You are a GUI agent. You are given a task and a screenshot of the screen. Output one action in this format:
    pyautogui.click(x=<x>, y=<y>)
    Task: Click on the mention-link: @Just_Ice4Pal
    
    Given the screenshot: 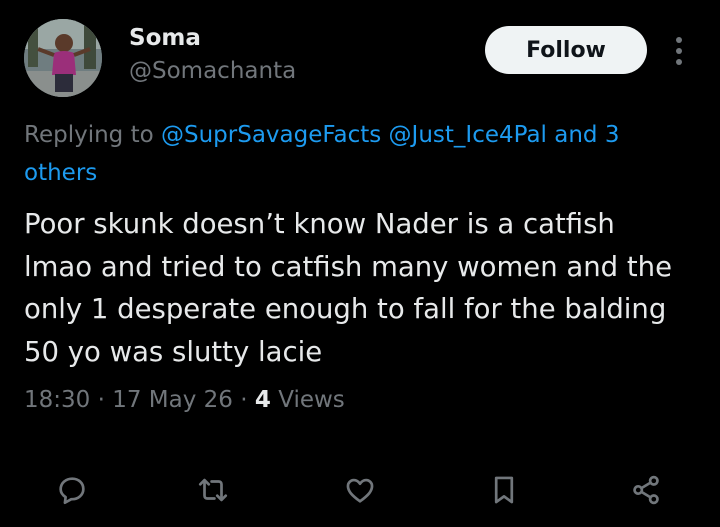 What is the action you would take?
    pyautogui.click(x=468, y=135)
    